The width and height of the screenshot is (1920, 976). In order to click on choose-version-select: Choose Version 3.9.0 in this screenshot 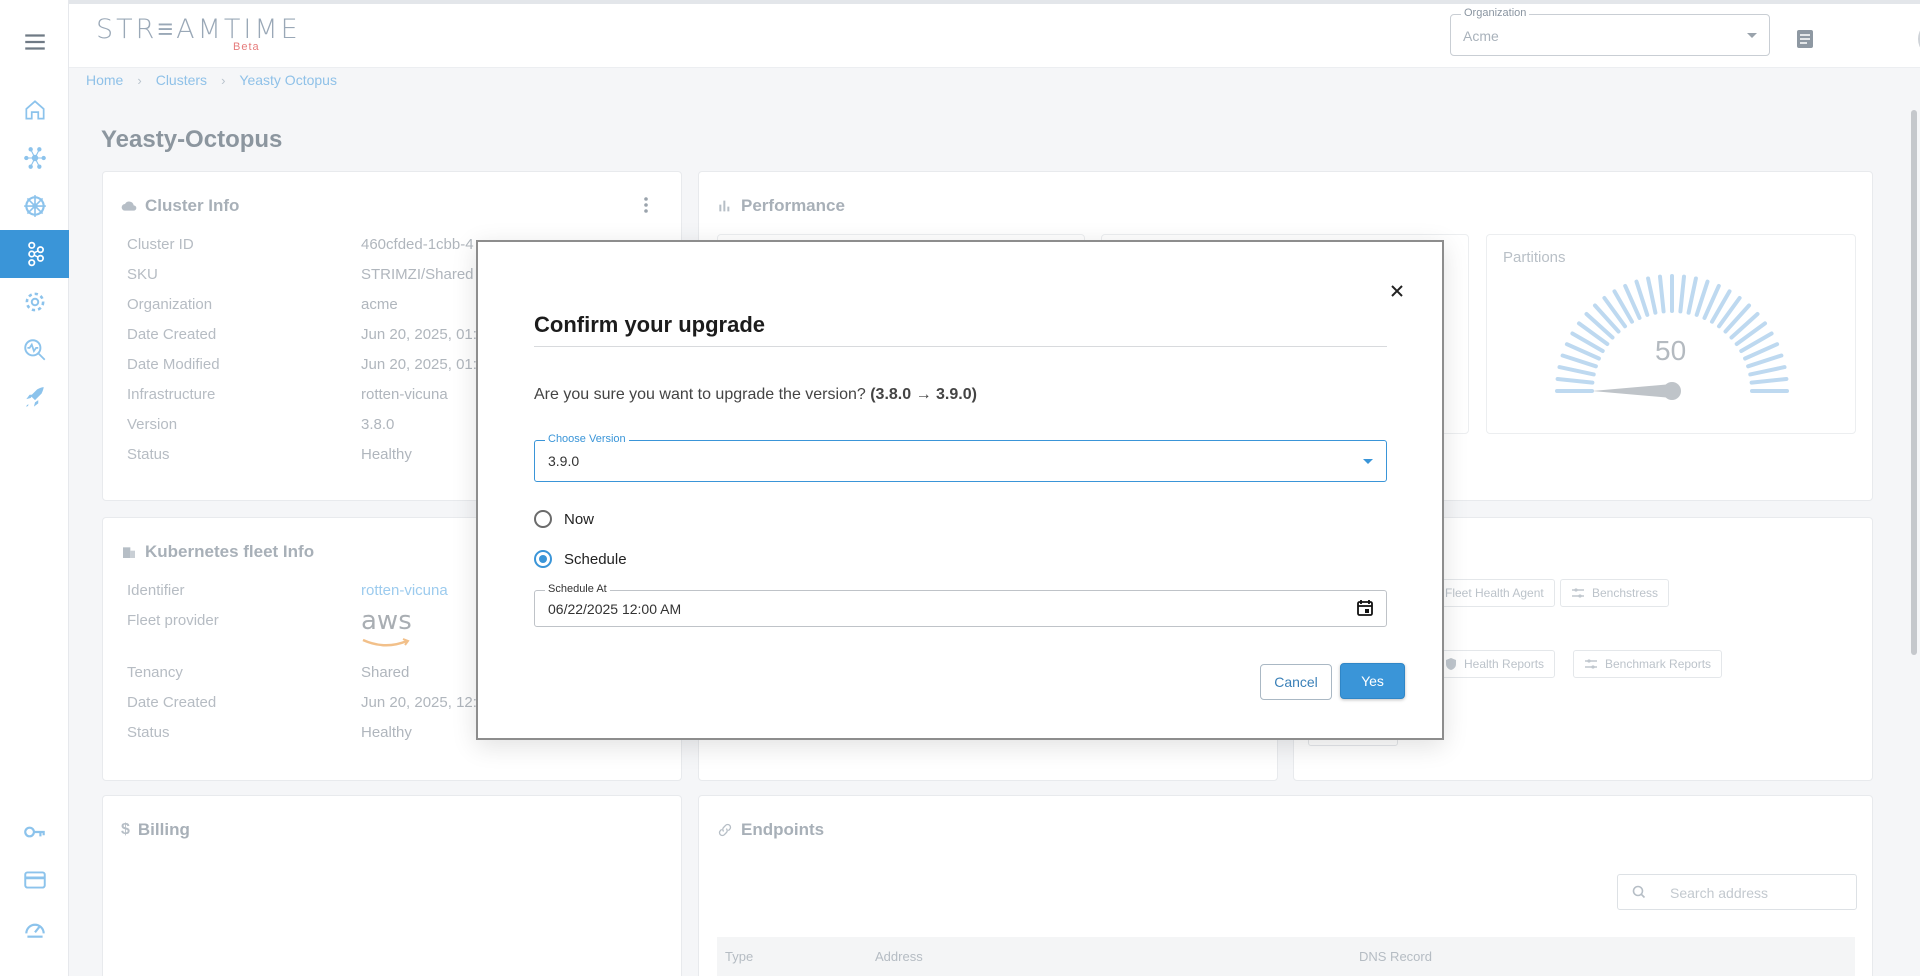, I will do `click(960, 457)`.